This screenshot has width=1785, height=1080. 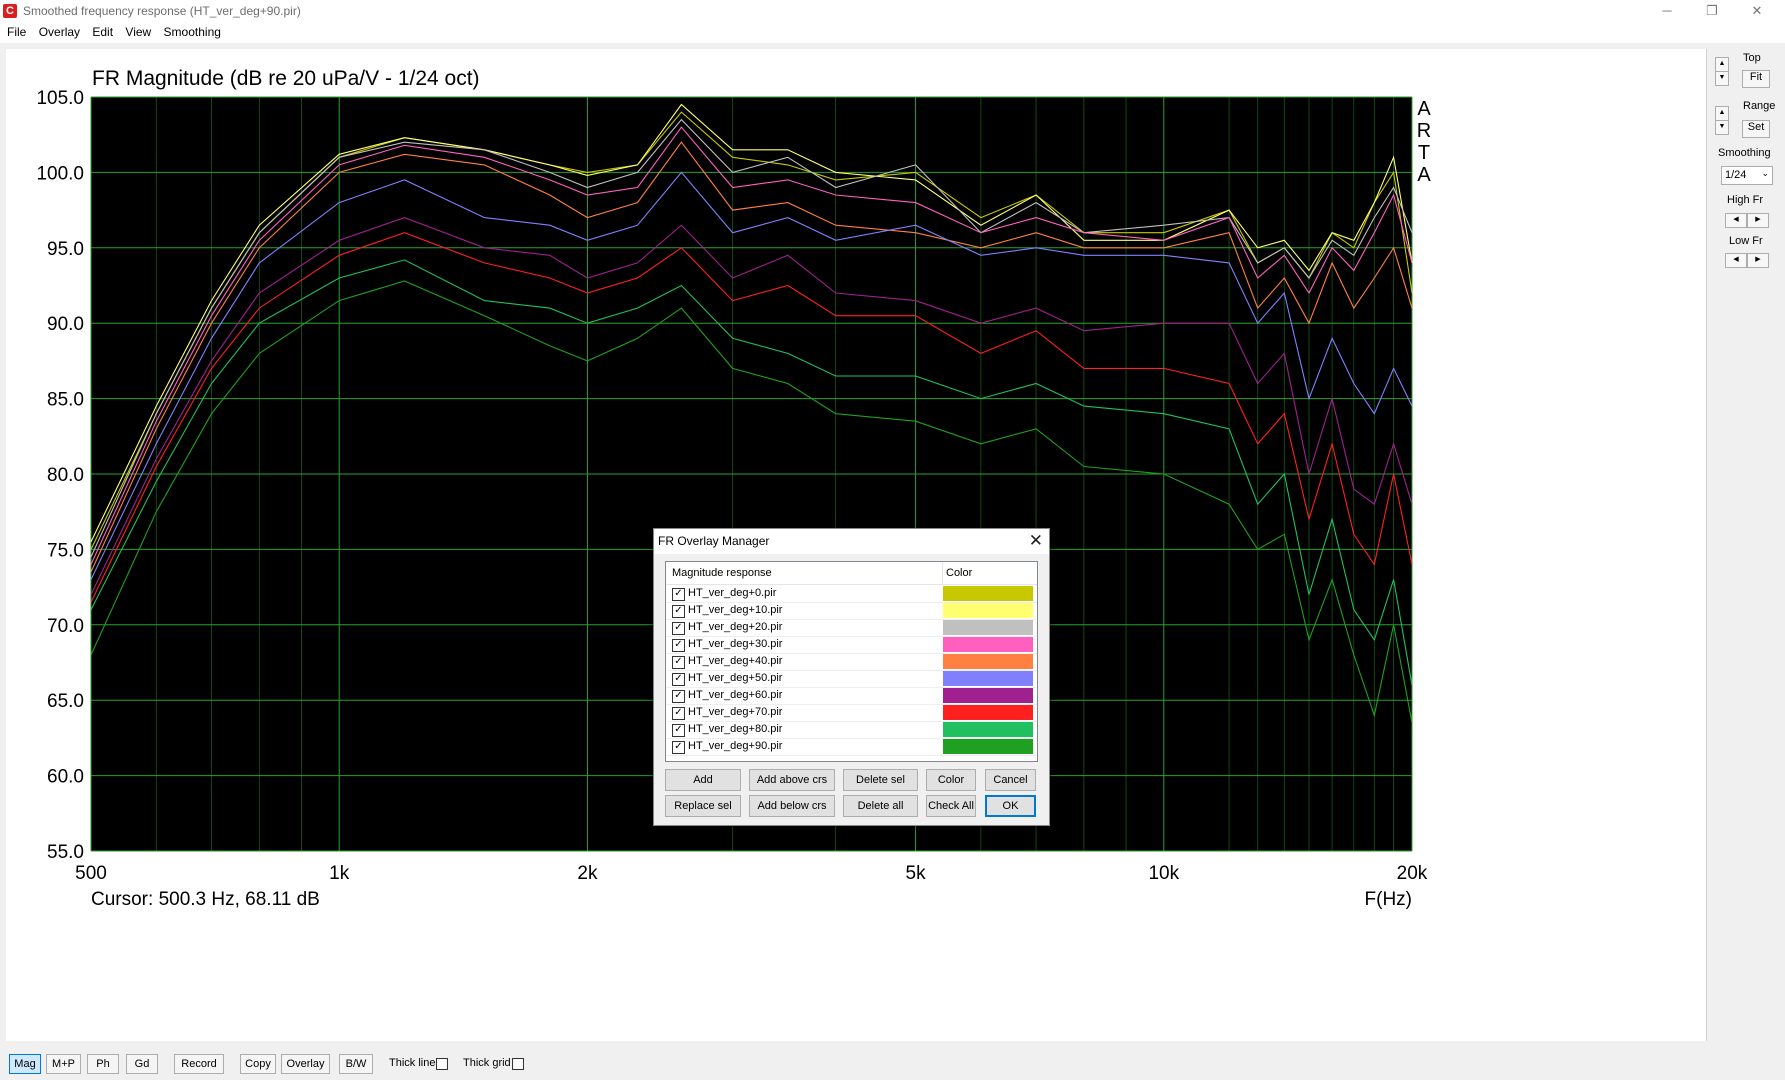 What do you see at coordinates (13, 31) in the screenshot?
I see `menu-file: File` at bounding box center [13, 31].